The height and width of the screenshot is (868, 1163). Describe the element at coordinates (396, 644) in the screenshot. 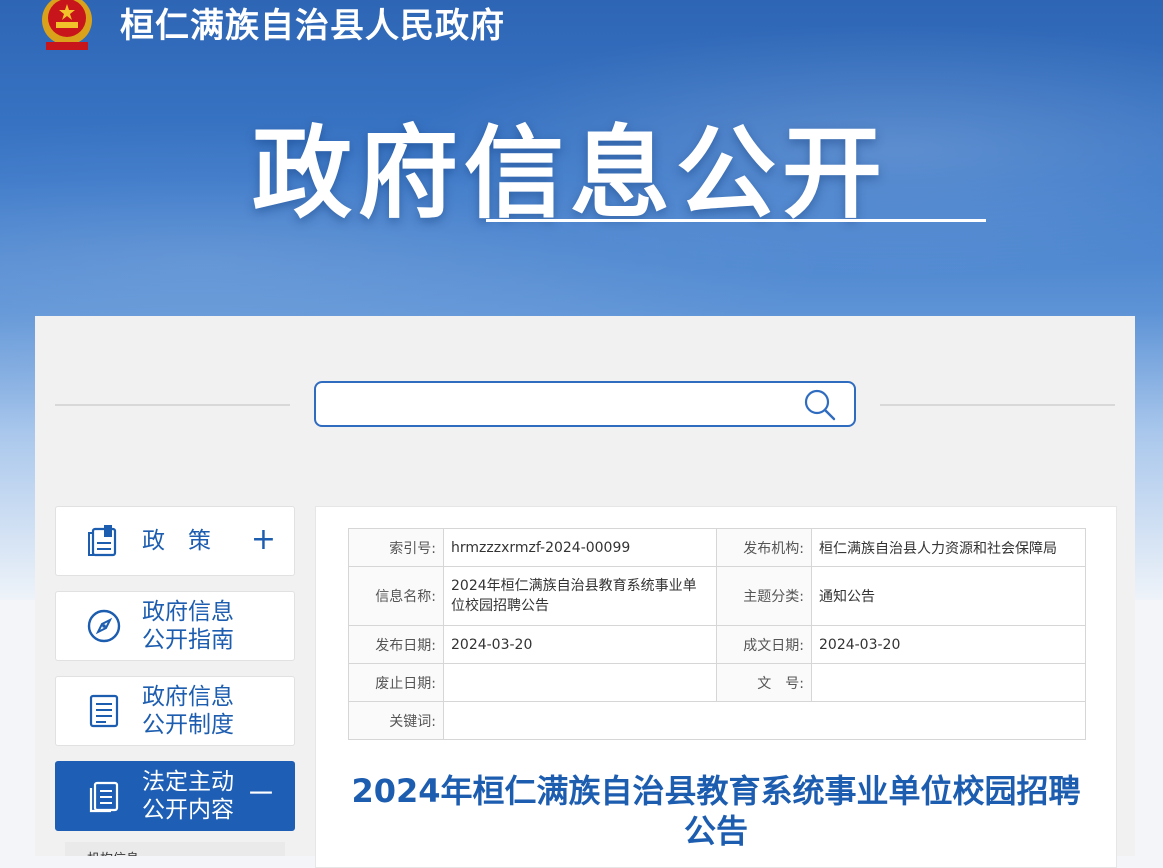

I see `publish-date-label: 发布日期:` at that location.